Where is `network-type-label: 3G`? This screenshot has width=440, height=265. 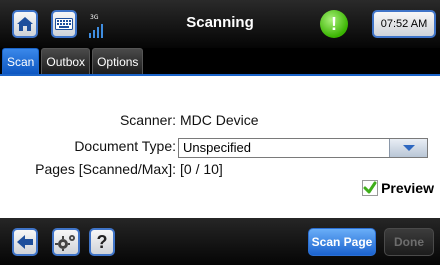
network-type-label: 3G is located at coordinates (94, 17).